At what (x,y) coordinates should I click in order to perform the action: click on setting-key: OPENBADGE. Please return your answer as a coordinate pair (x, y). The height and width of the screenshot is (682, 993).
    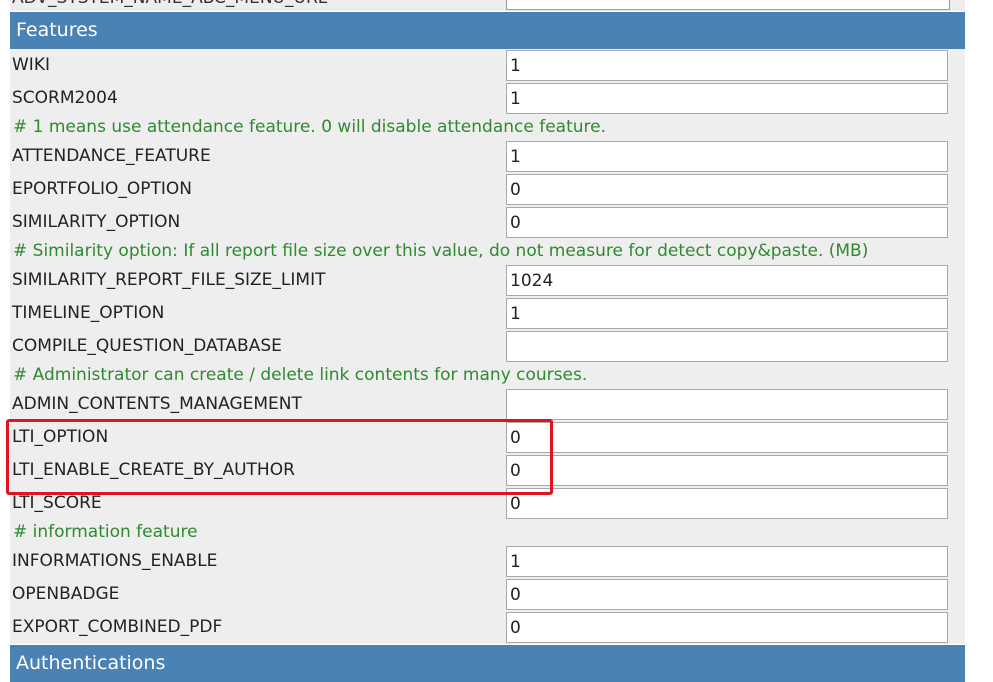
    Looking at the image, I should click on (66, 594).